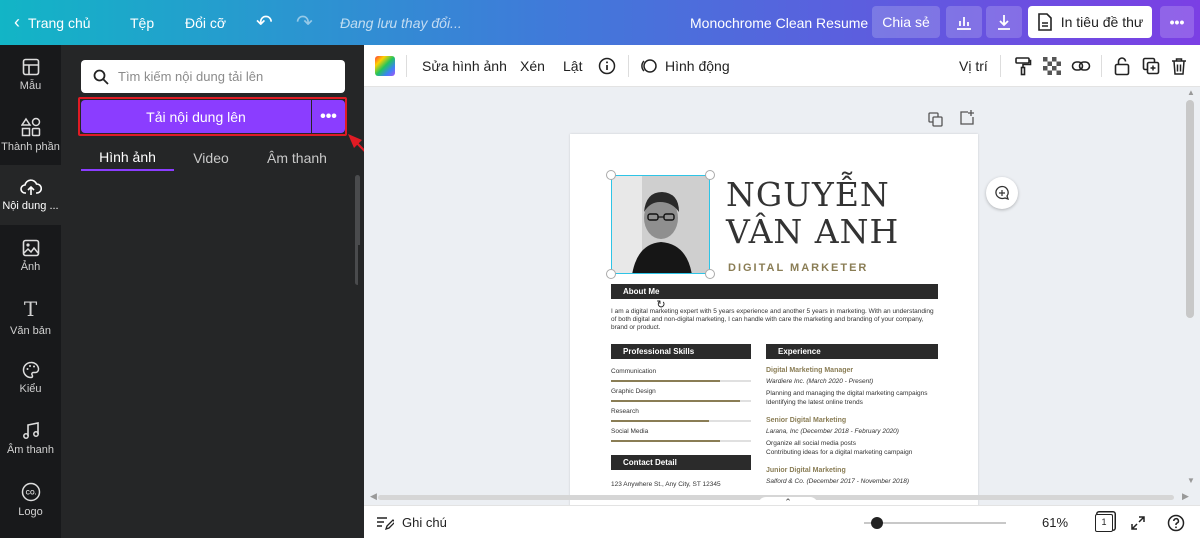  I want to click on bar-chart-icon, so click(964, 23).